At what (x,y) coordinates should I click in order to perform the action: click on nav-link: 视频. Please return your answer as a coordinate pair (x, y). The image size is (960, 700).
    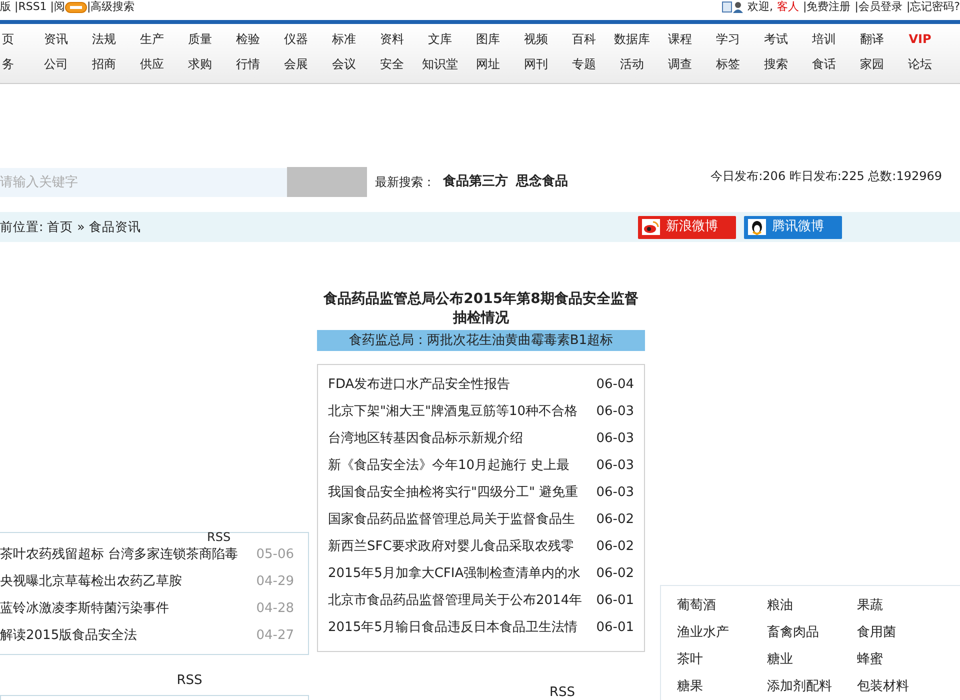
    Looking at the image, I should click on (536, 39).